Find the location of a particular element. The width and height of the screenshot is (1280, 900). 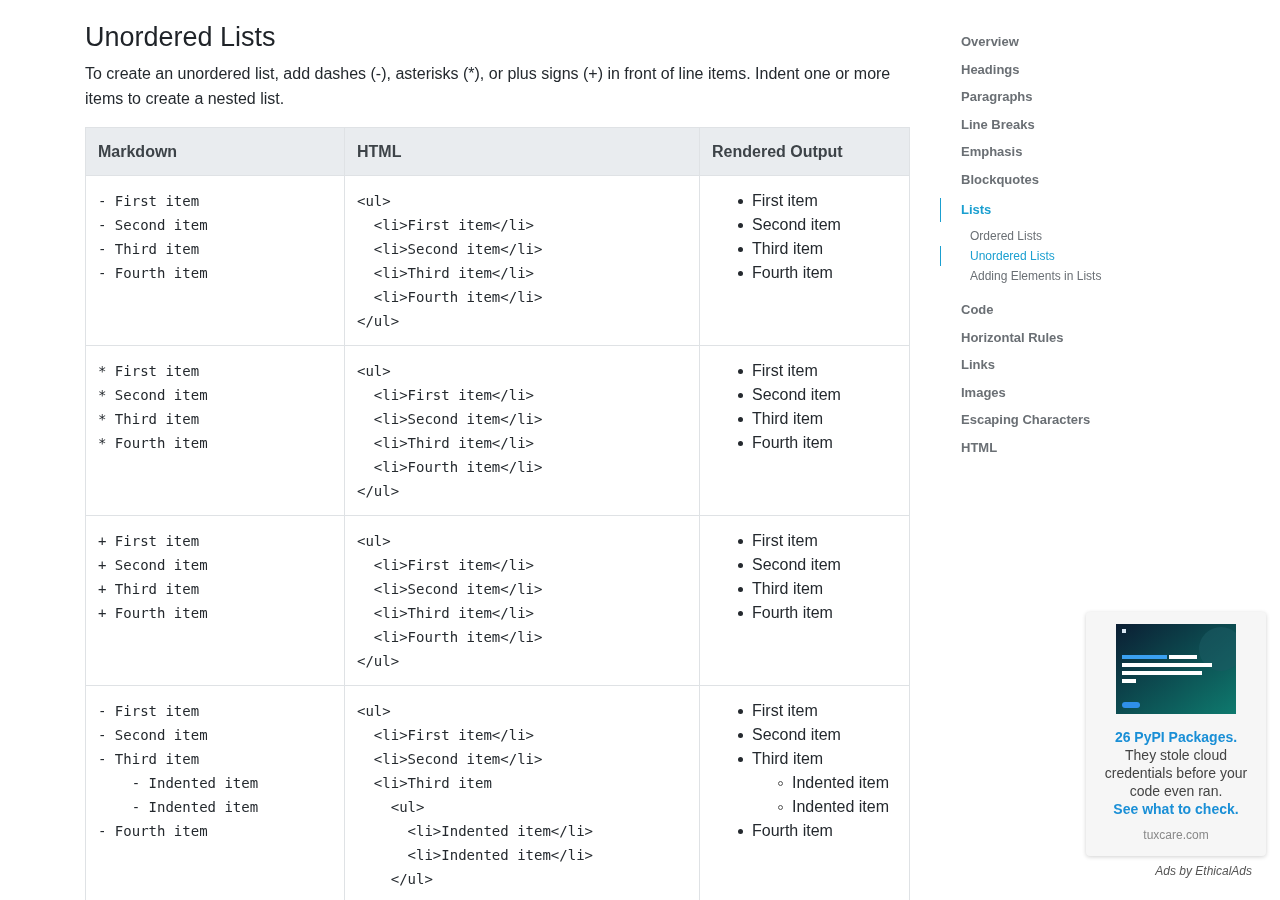

markdown-line: + Fourth item is located at coordinates (153, 613).